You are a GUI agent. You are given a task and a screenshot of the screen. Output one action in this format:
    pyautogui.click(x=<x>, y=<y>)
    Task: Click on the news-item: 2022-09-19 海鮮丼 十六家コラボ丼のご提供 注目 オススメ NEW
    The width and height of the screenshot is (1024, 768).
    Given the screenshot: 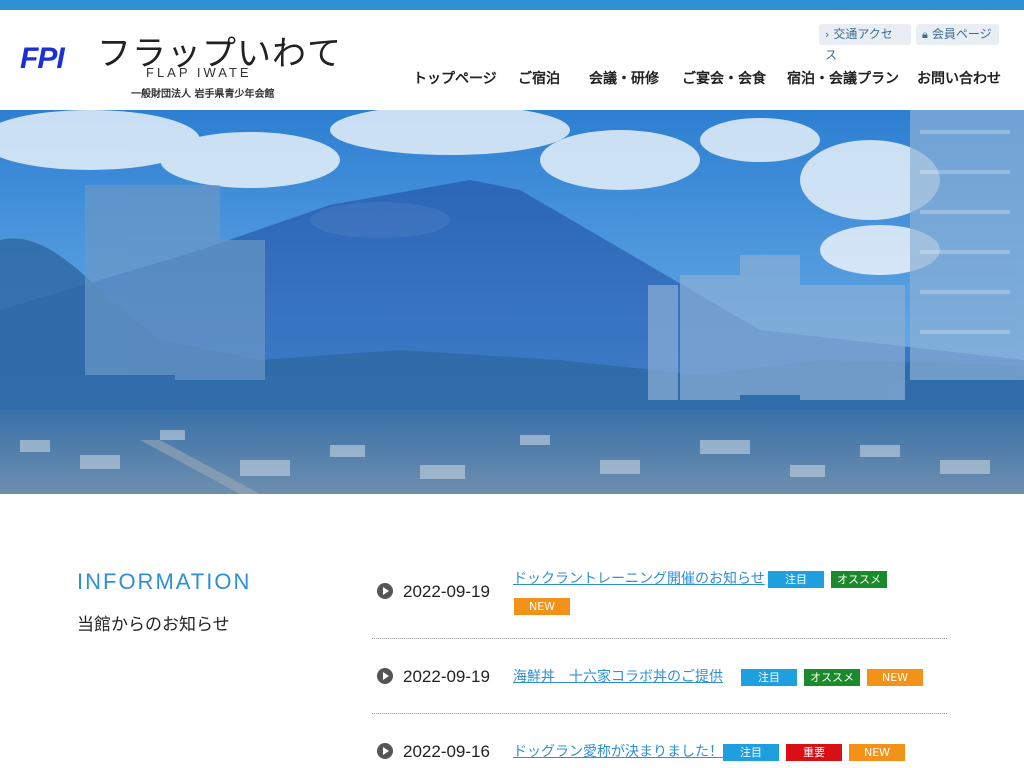 What is the action you would take?
    pyautogui.click(x=659, y=676)
    